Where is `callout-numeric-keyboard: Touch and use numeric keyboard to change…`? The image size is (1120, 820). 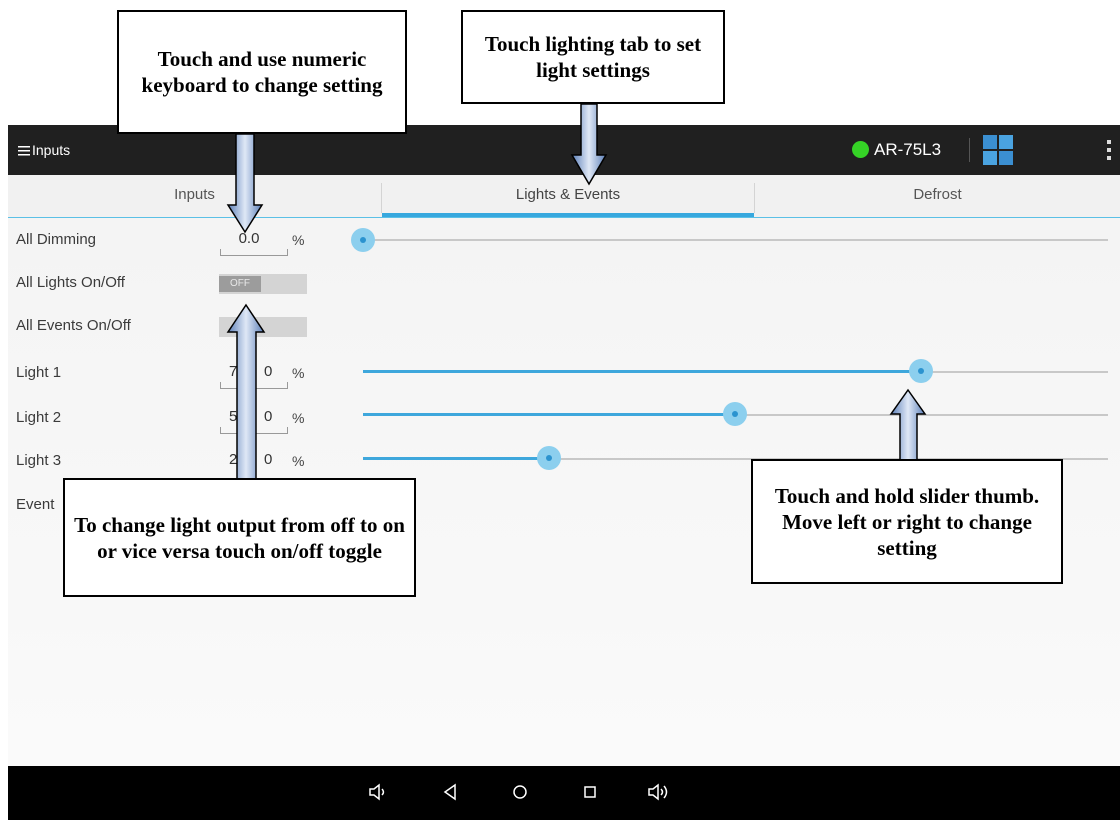
callout-numeric-keyboard: Touch and use numeric keyboard to change… is located at coordinates (262, 72).